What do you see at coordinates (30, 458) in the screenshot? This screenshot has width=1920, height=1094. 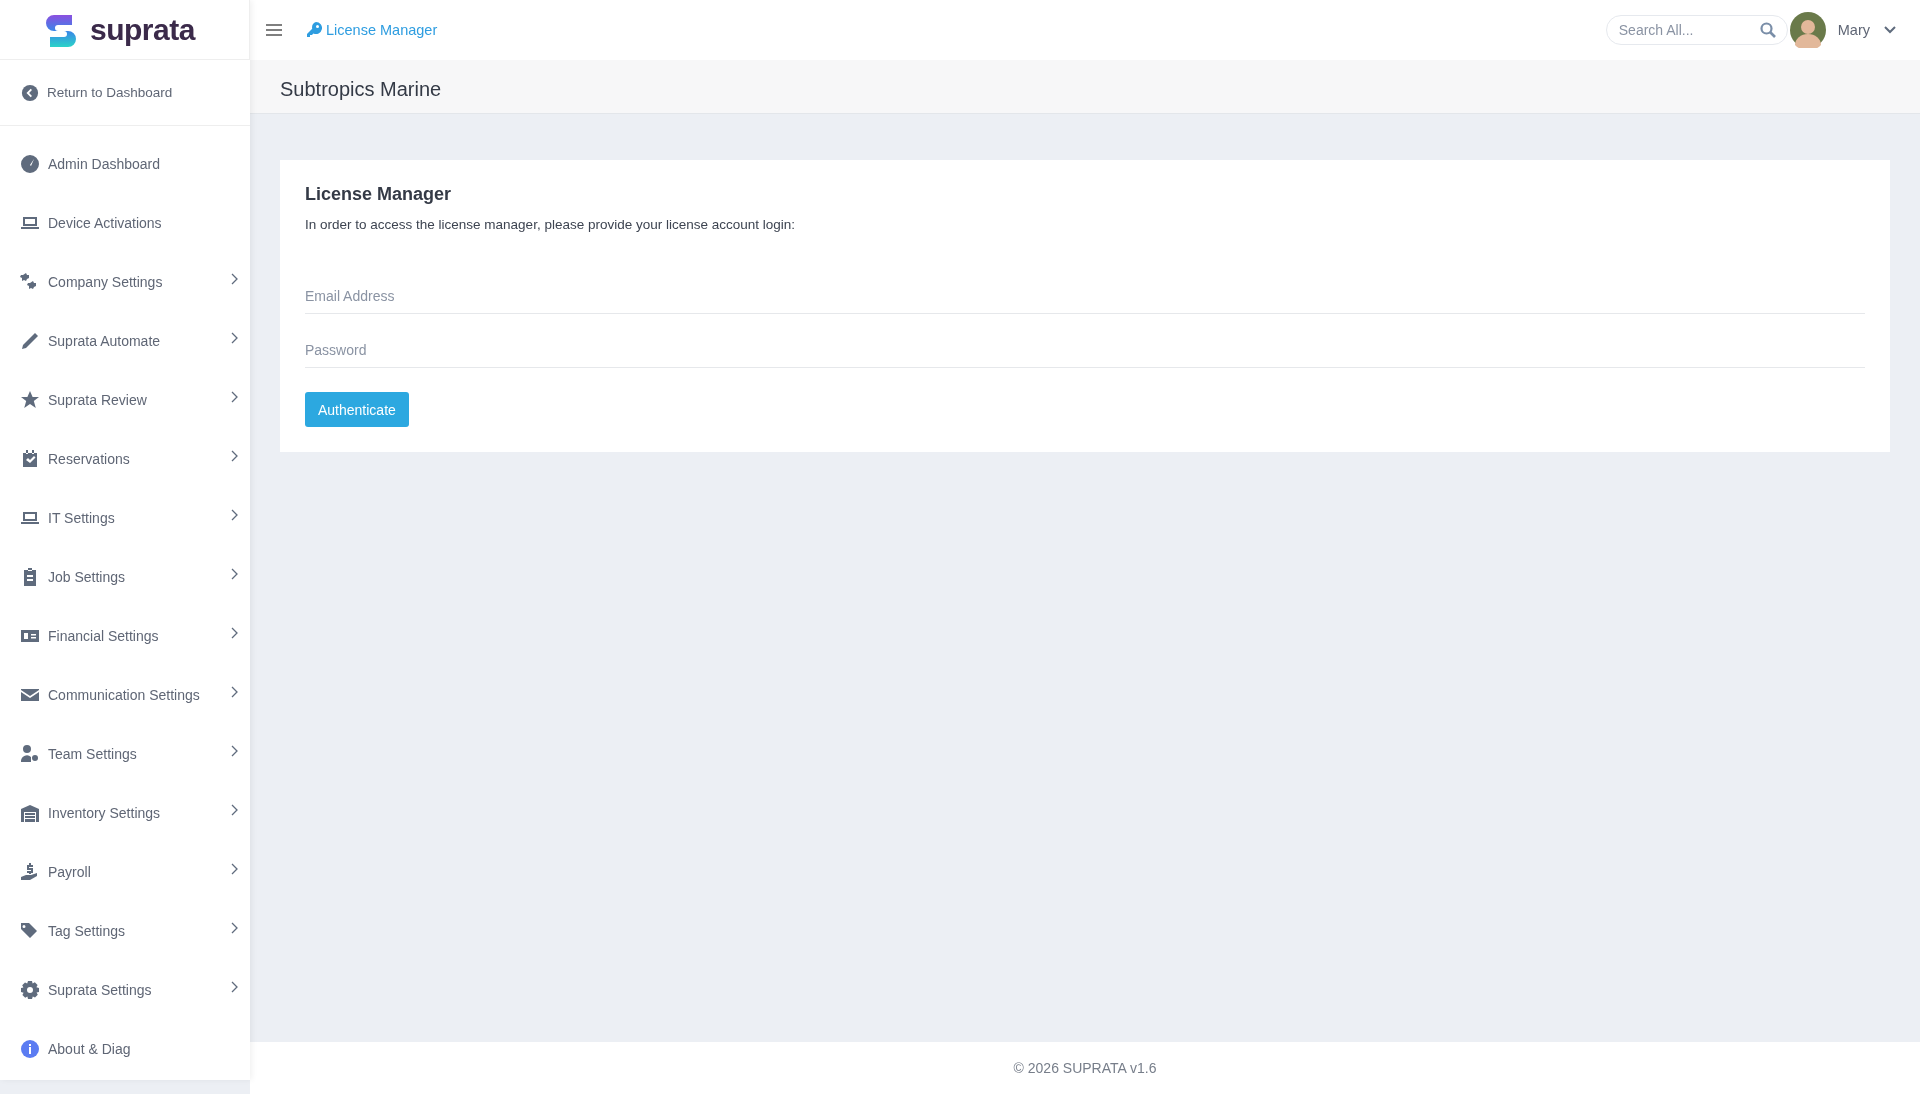 I see `calendar-check-icon` at bounding box center [30, 458].